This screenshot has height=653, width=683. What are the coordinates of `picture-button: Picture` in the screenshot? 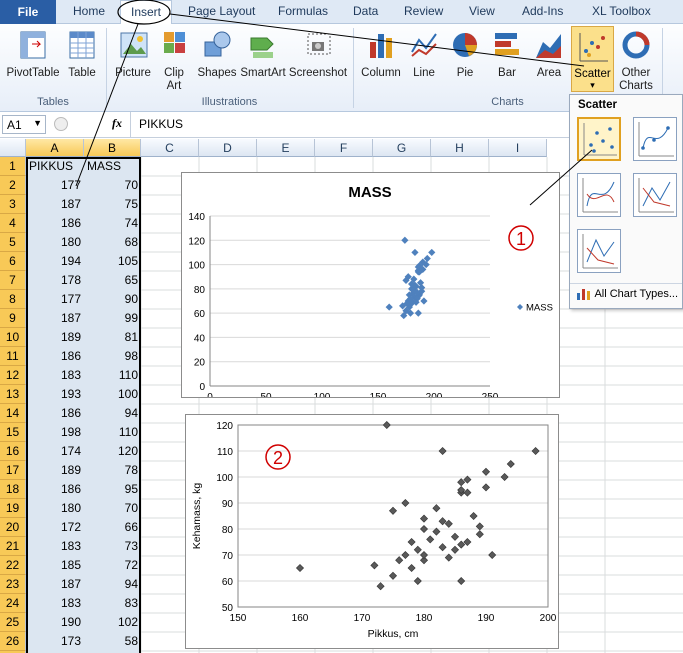 It's located at (133, 54).